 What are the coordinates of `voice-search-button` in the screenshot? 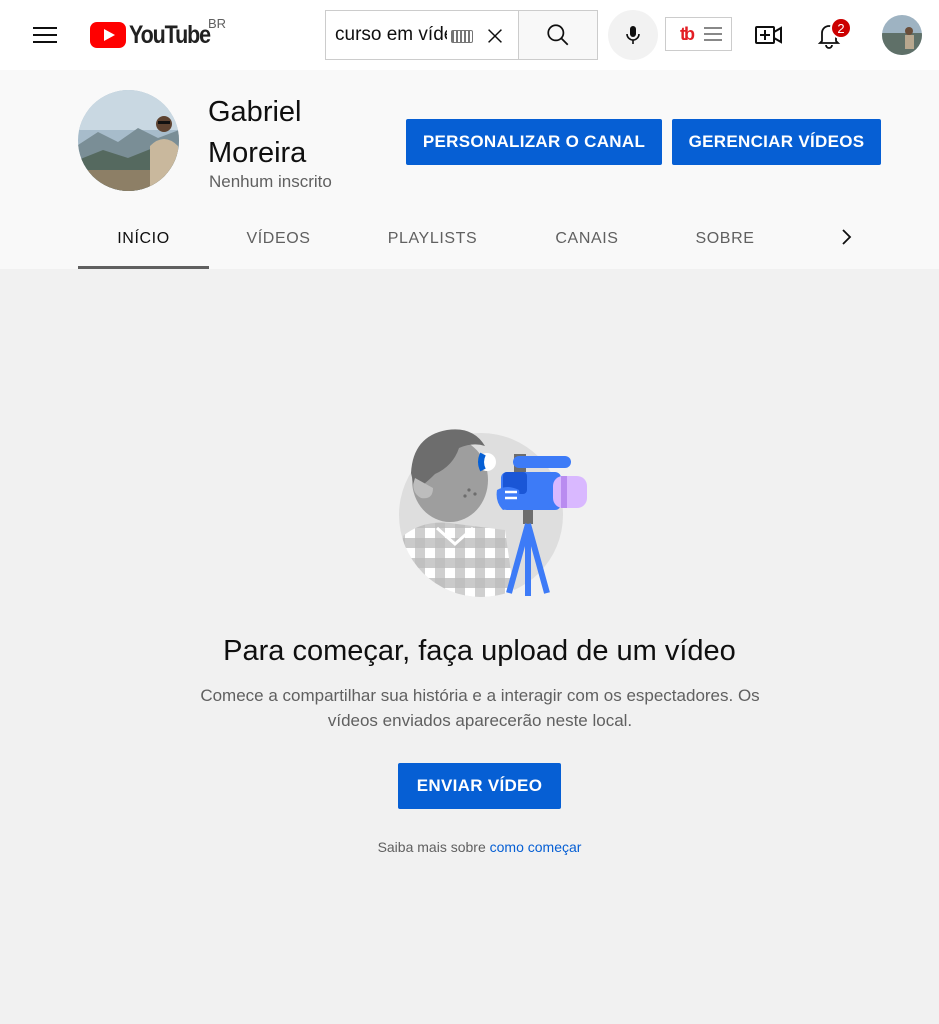 It's located at (633, 35).